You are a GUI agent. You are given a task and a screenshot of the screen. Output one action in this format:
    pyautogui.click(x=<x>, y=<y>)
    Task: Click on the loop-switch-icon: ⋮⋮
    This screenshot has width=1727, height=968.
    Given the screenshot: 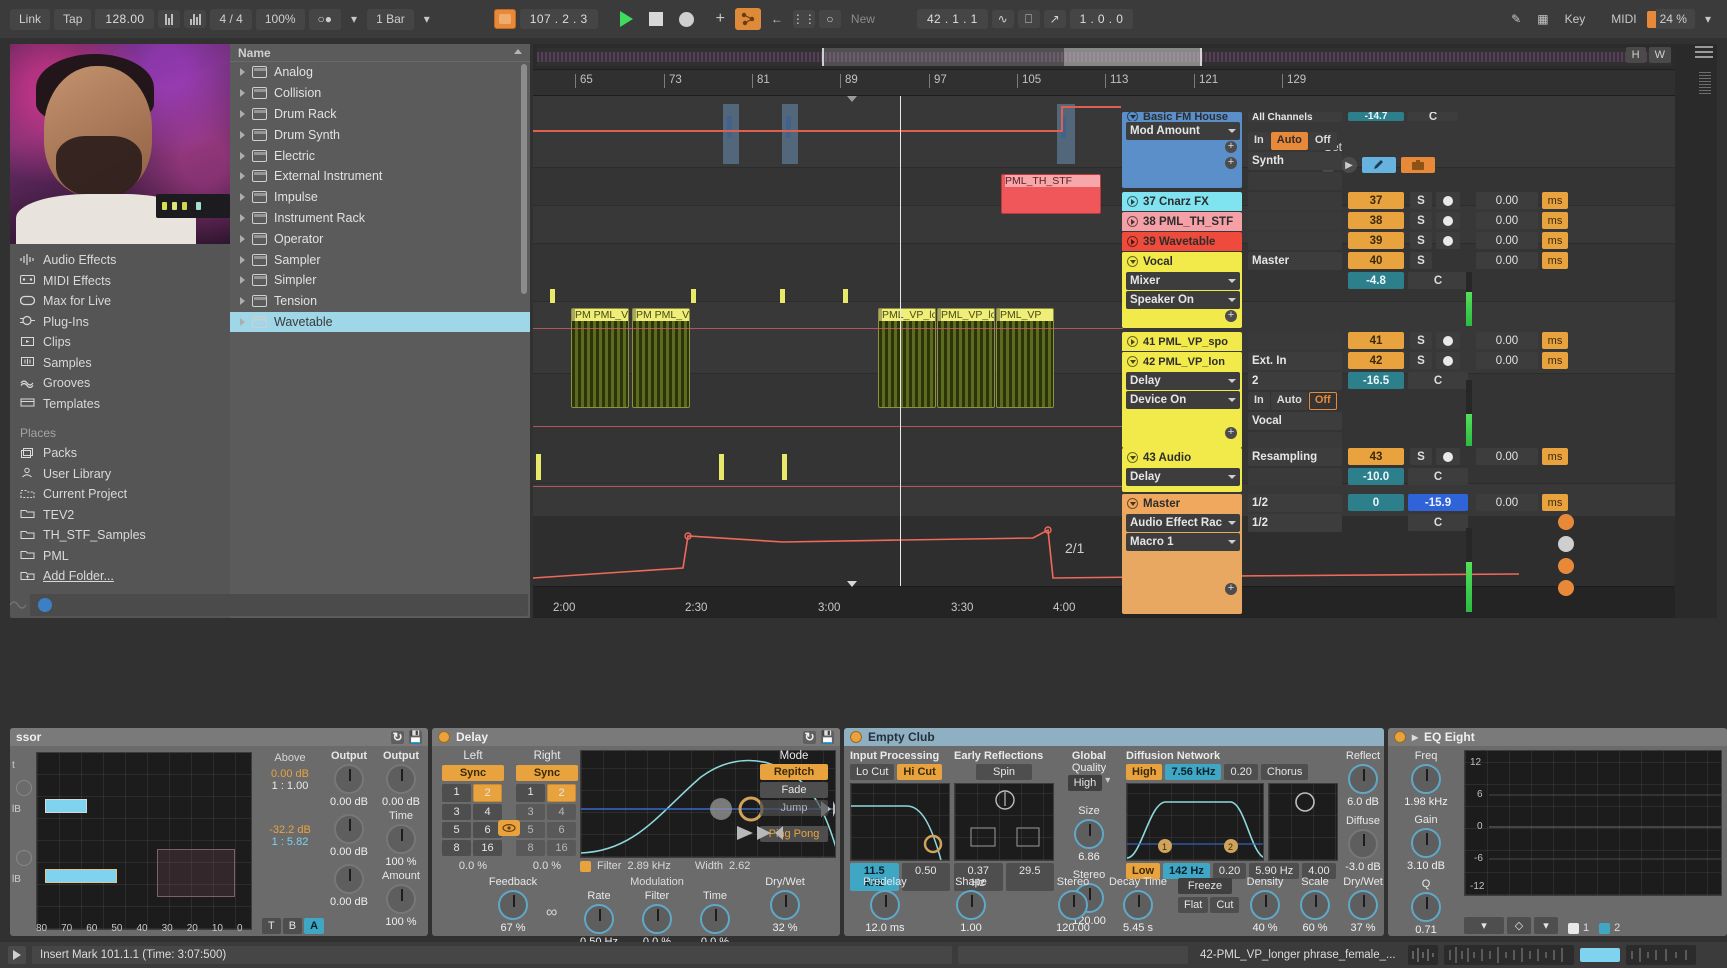 What is the action you would take?
    pyautogui.click(x=804, y=19)
    